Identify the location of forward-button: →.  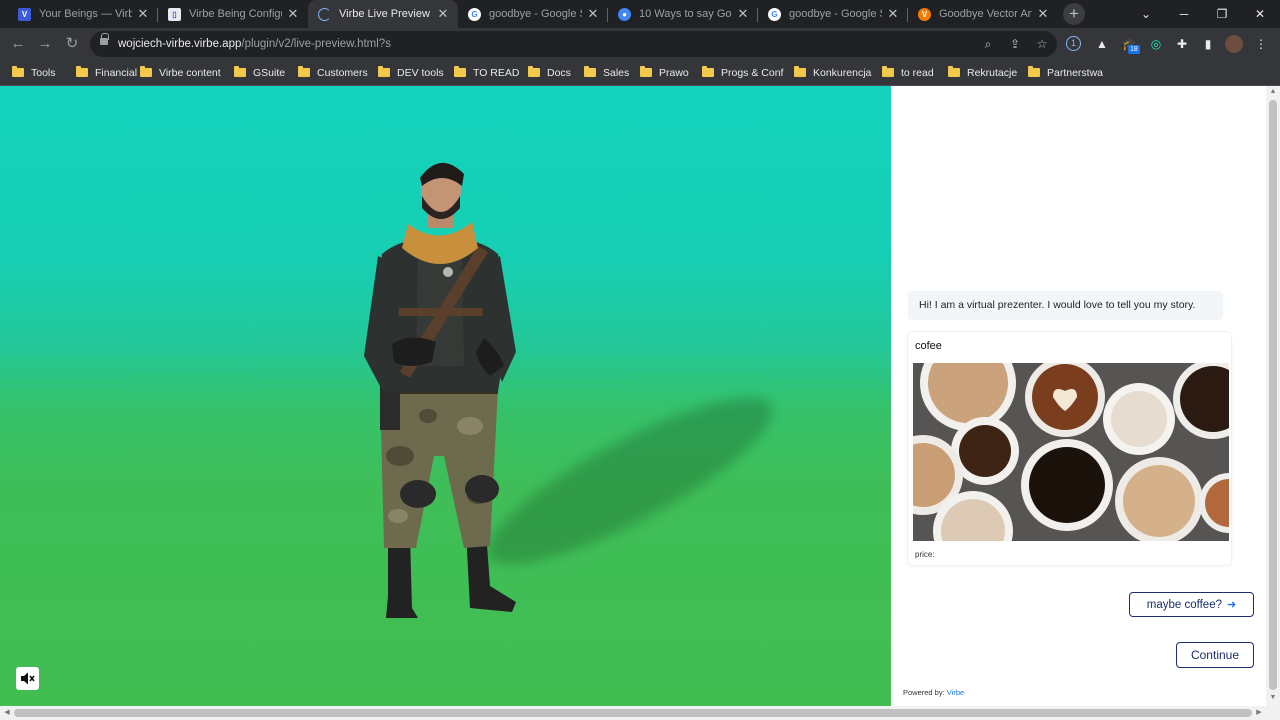
(45, 44).